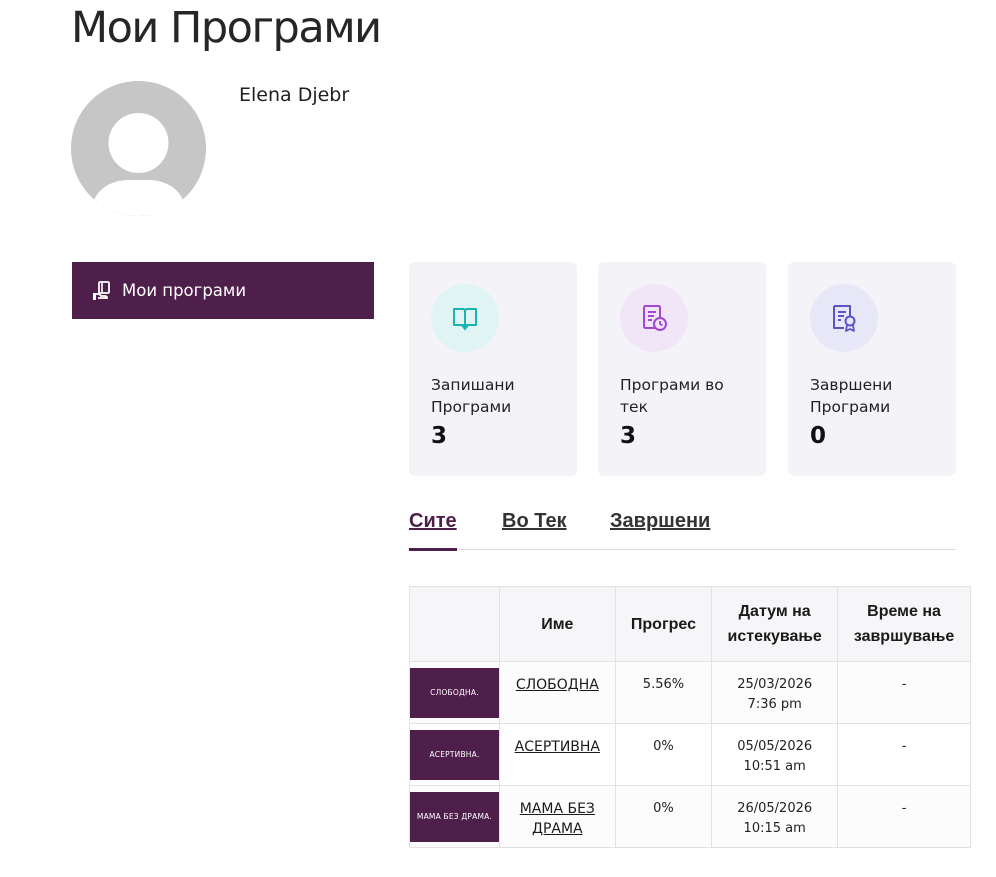 This screenshot has height=877, width=996. I want to click on column-header-completed: Време на завршување, so click(904, 624).